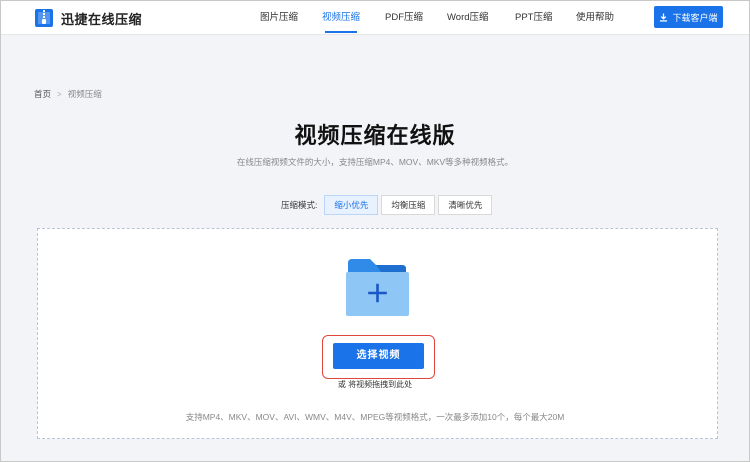 The width and height of the screenshot is (750, 462). I want to click on nav-word-compress: Word压缩, so click(468, 17).